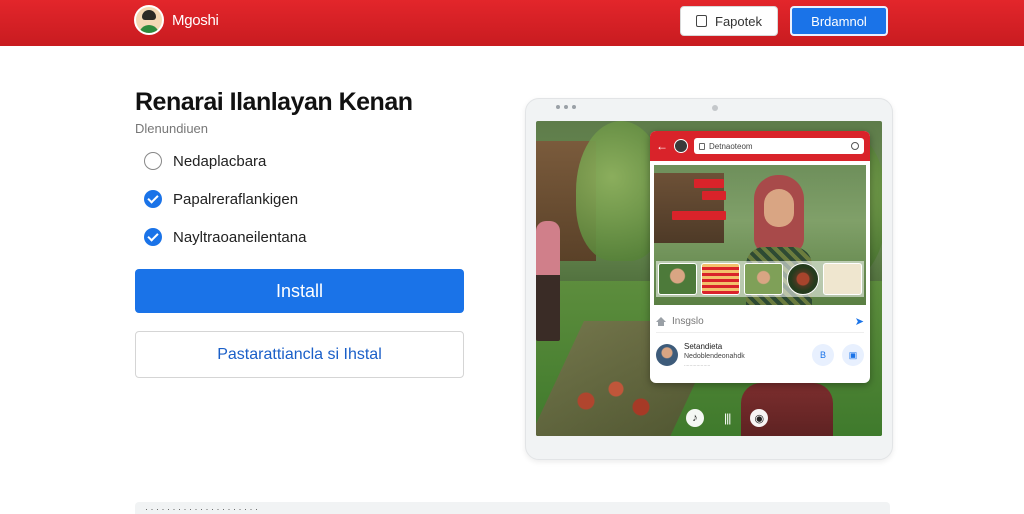 The image size is (1024, 514). I want to click on option-3: Nayltraoaneilentana, so click(225, 237).